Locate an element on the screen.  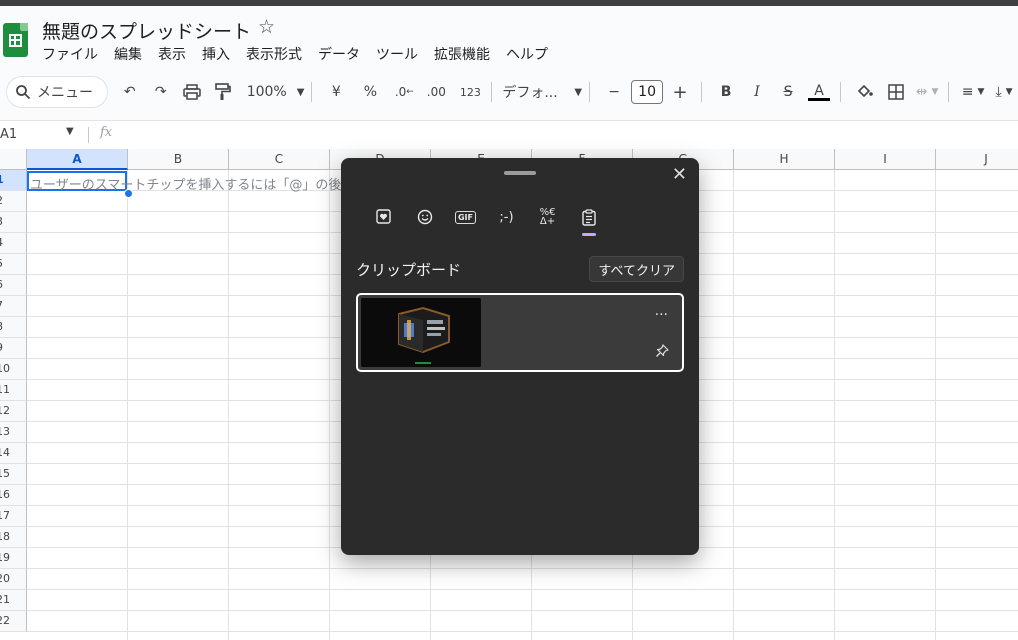
tab-clipboard is located at coordinates (588, 219).